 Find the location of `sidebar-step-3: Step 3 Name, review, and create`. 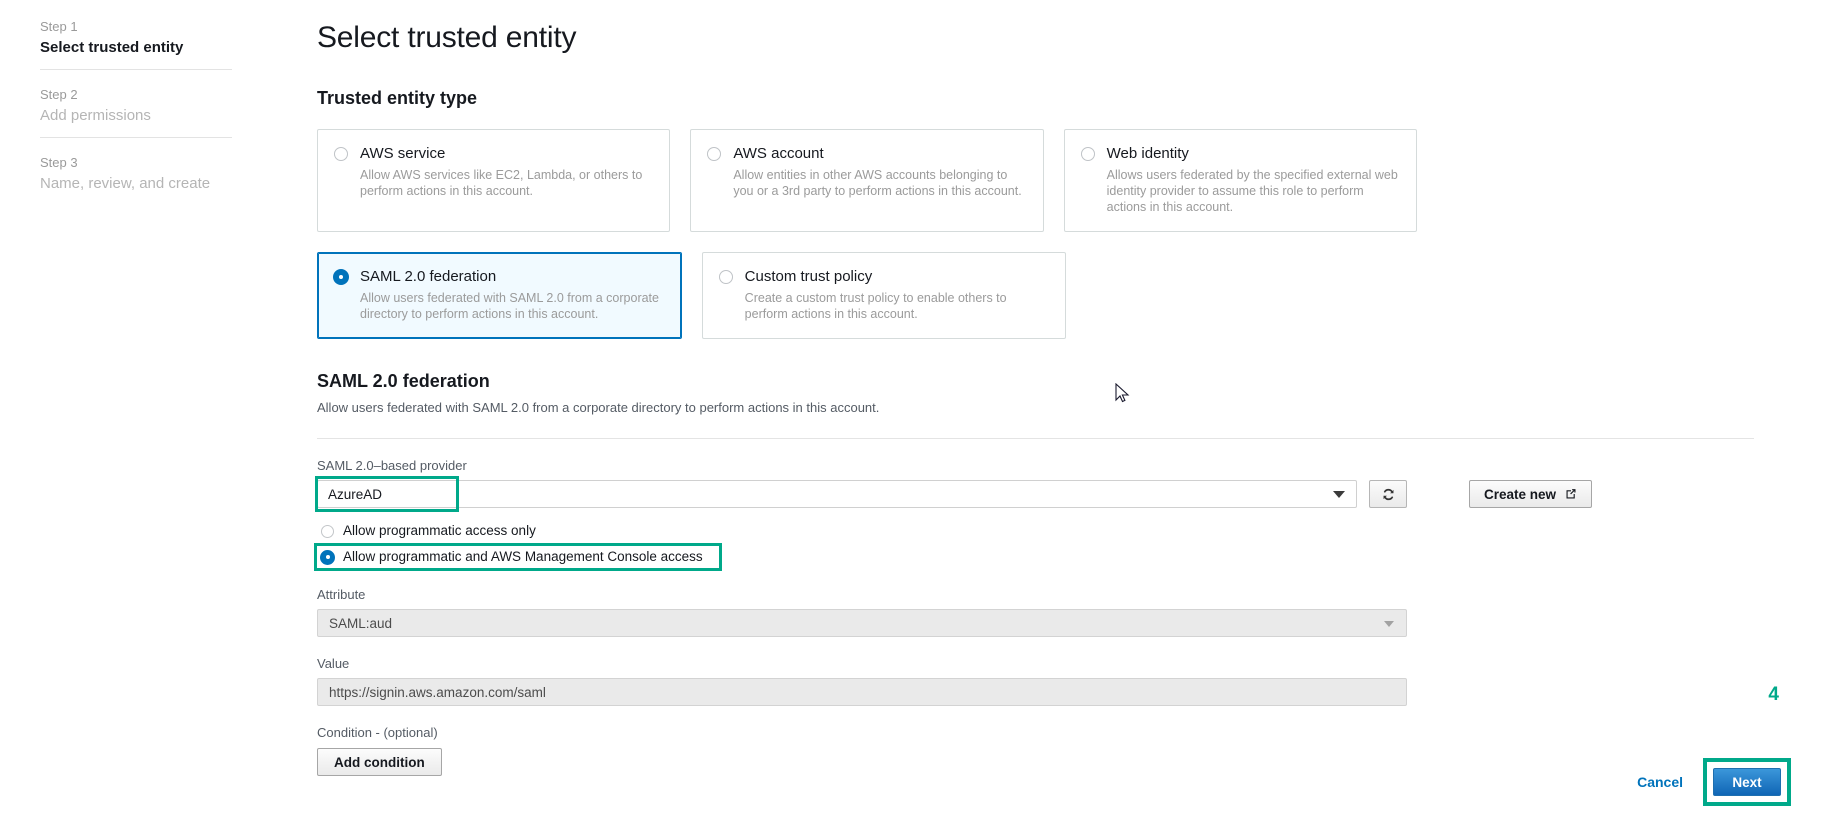

sidebar-step-3: Step 3 Name, review, and create is located at coordinates (136, 171).